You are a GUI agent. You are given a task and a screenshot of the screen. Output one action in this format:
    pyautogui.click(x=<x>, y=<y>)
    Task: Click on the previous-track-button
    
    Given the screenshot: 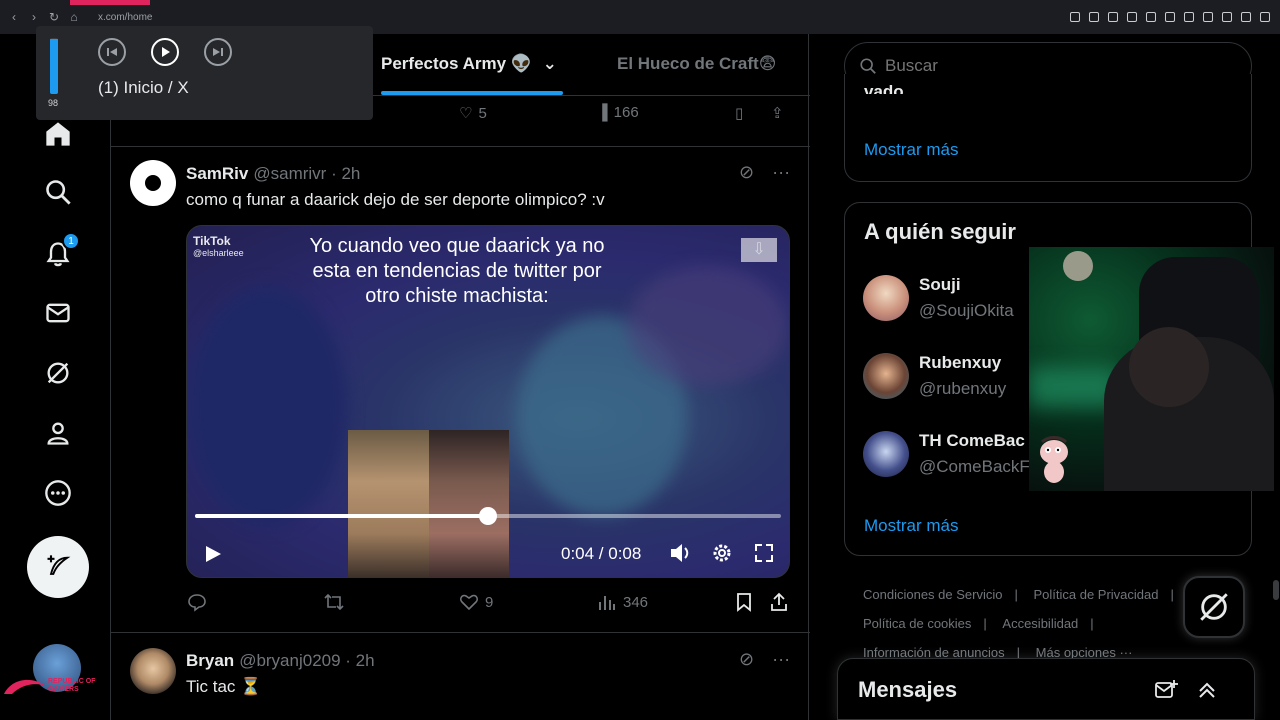 What is the action you would take?
    pyautogui.click(x=112, y=52)
    